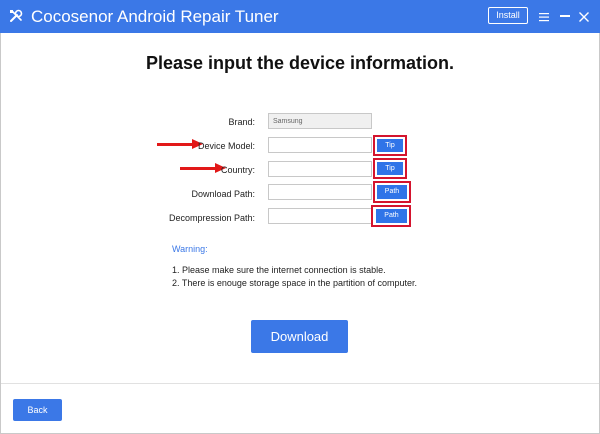  What do you see at coordinates (223, 194) in the screenshot?
I see `download-path-label: Download Path:` at bounding box center [223, 194].